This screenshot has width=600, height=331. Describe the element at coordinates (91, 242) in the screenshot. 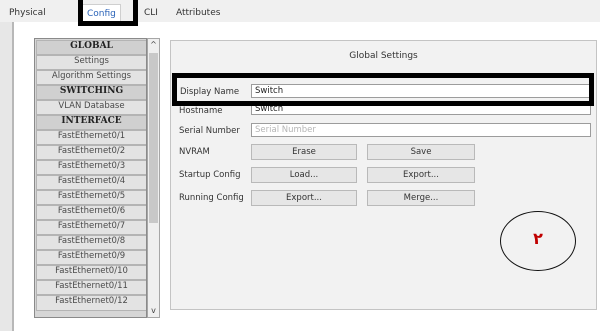

I see `sidebar-item-fastethernet: FastEthernet0/8` at that location.